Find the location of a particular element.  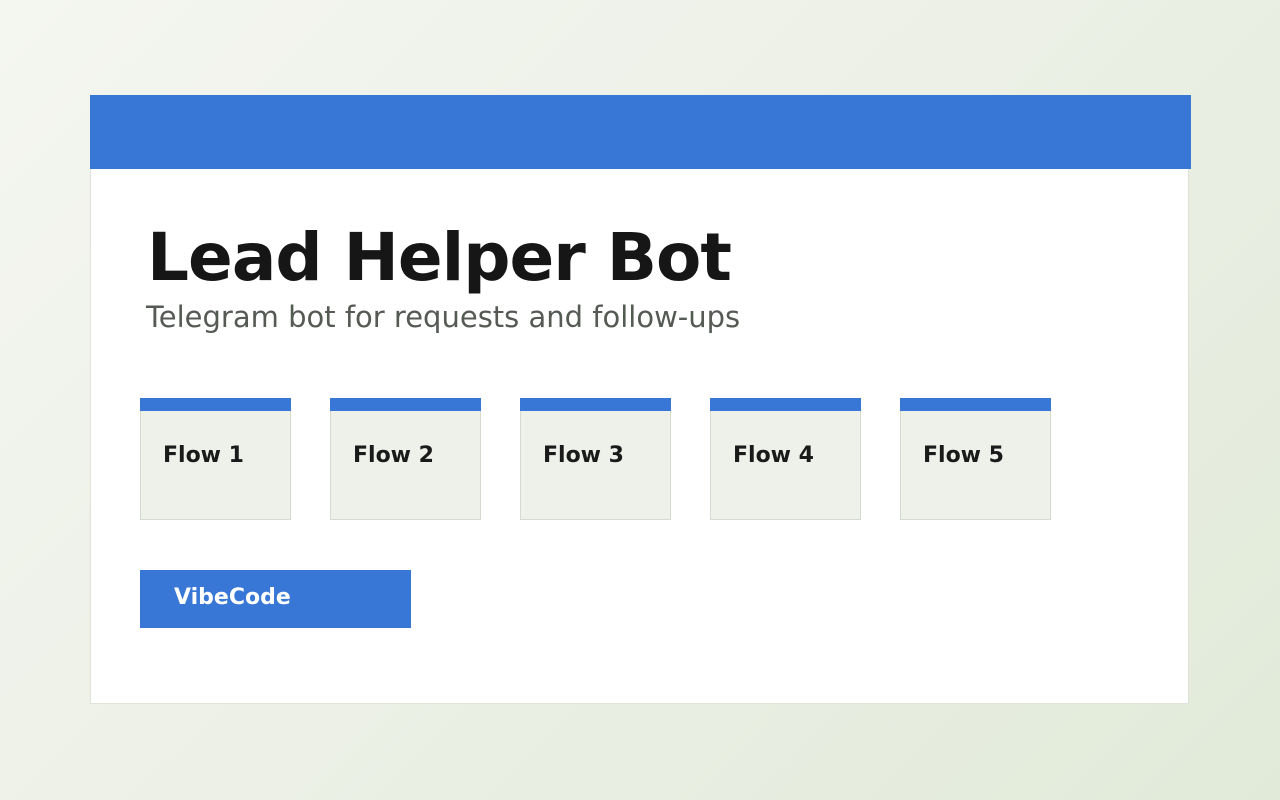

flow-card-3: Flow 3 is located at coordinates (595, 459).